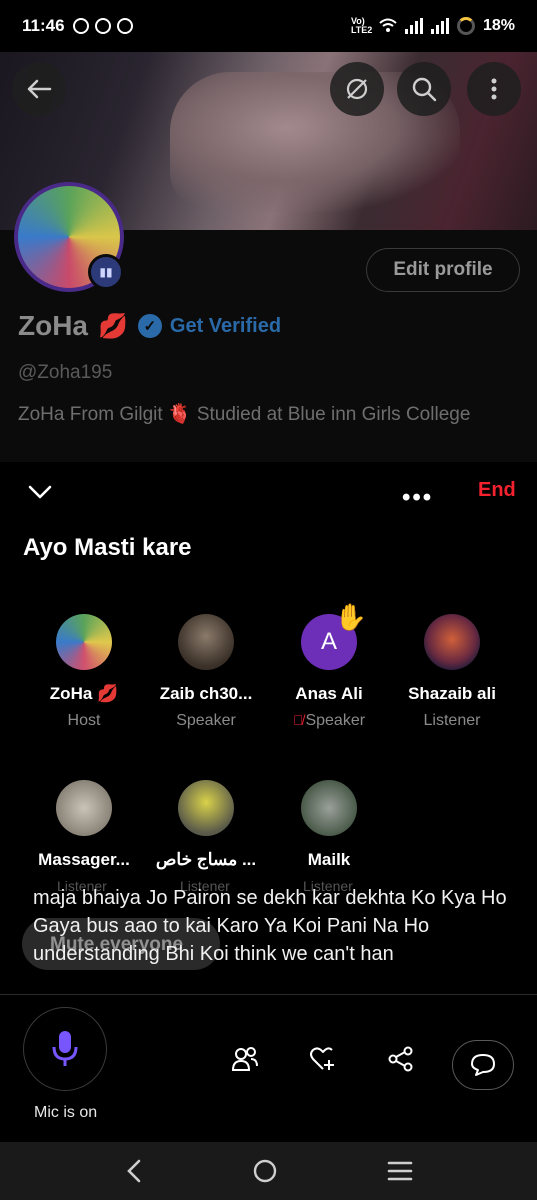  I want to click on profile-name: ZoHa 💋 ✓ Get Verified, so click(149, 326).